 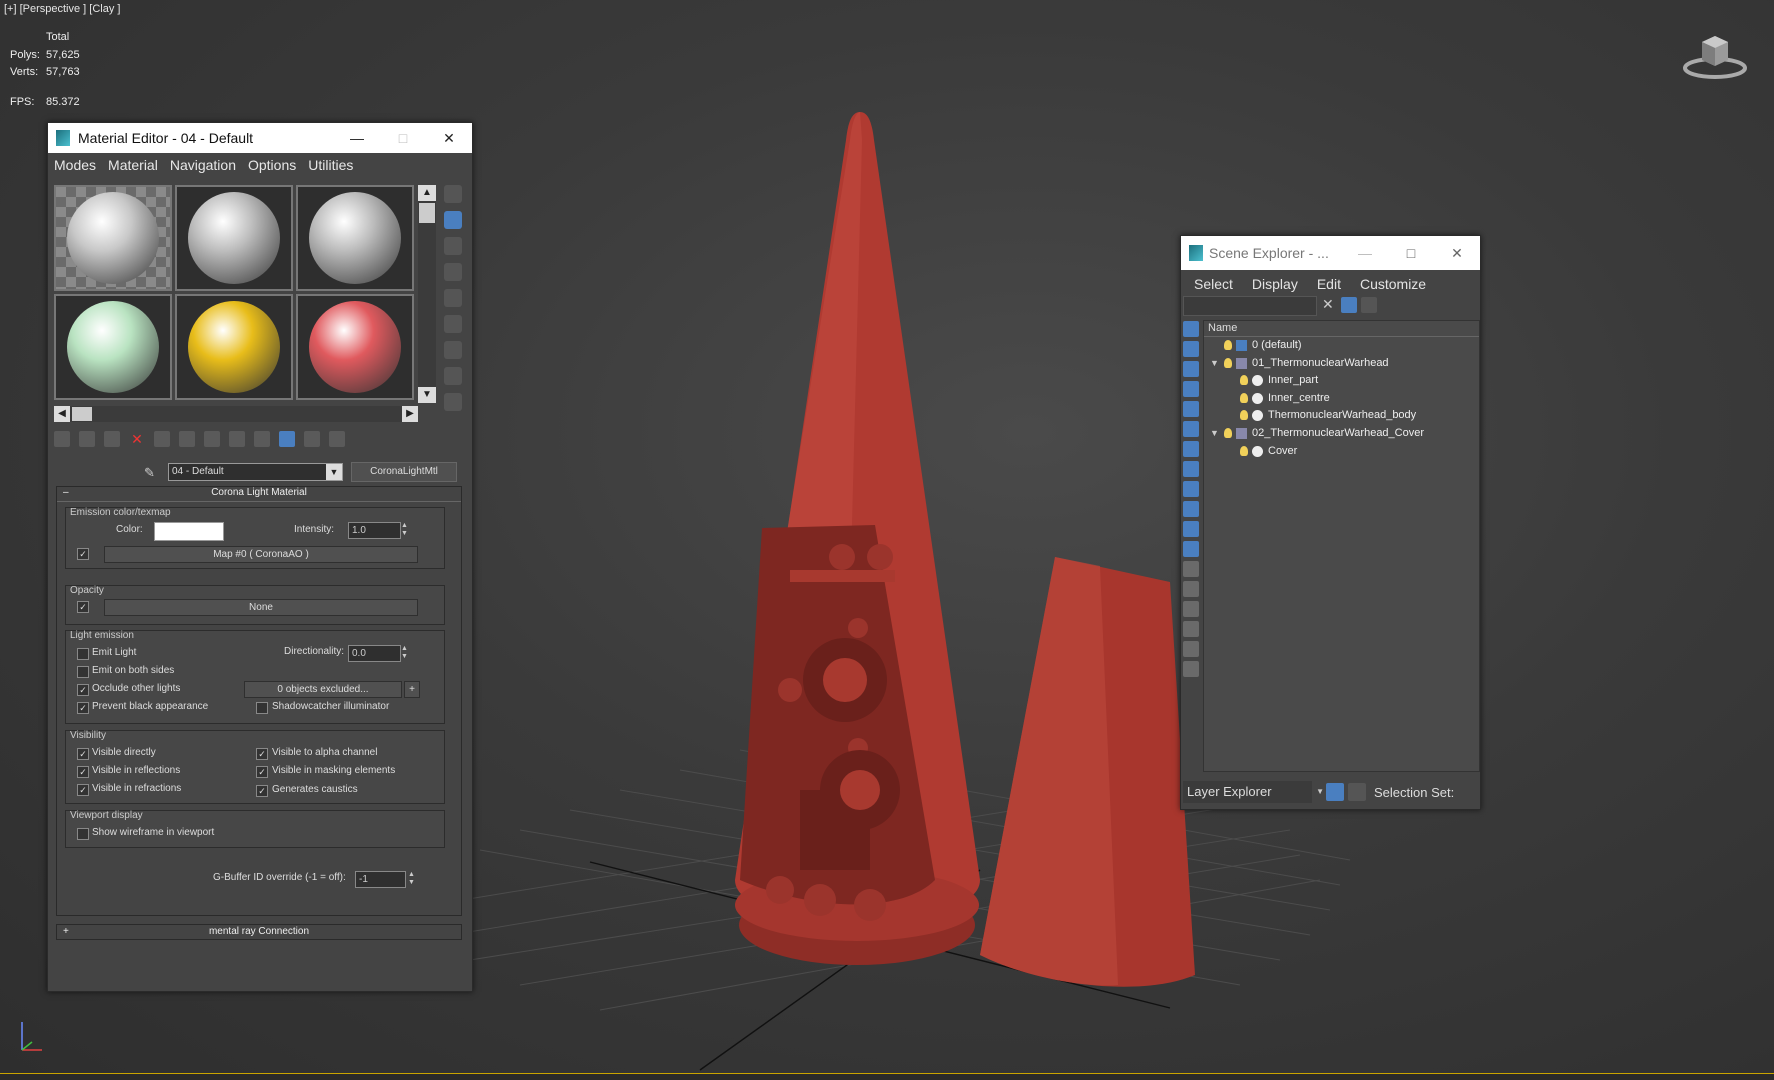 I want to click on scroll-left-icon: ◀, so click(x=62, y=414).